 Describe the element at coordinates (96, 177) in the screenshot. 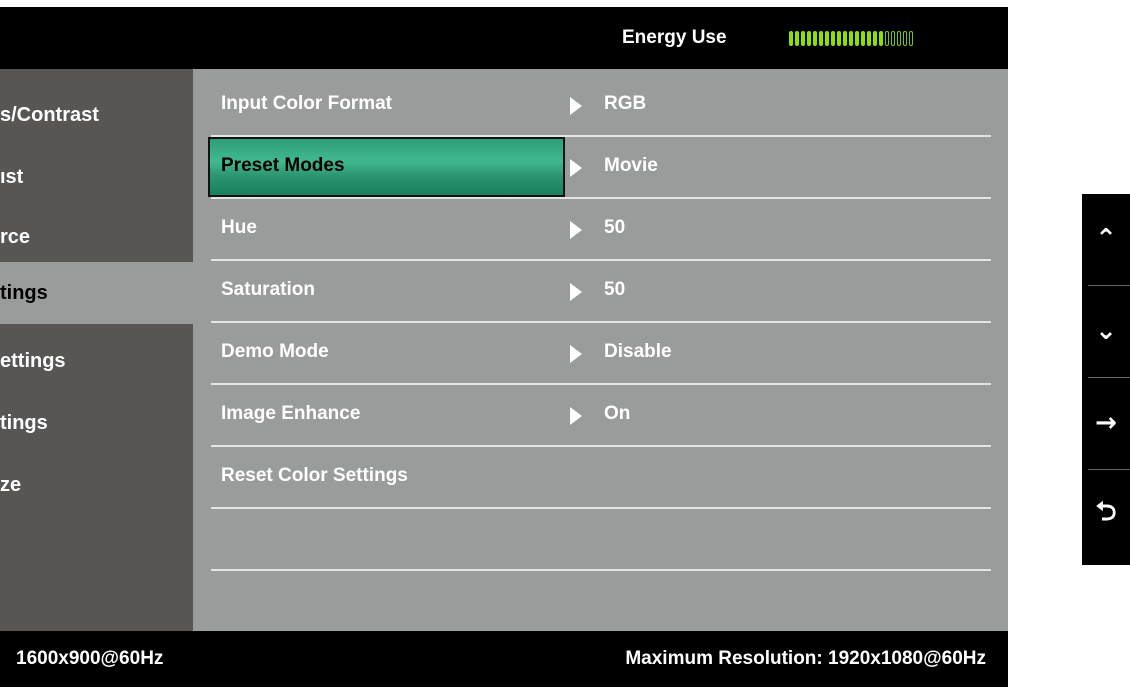

I see `sidebar-item: ıst` at that location.